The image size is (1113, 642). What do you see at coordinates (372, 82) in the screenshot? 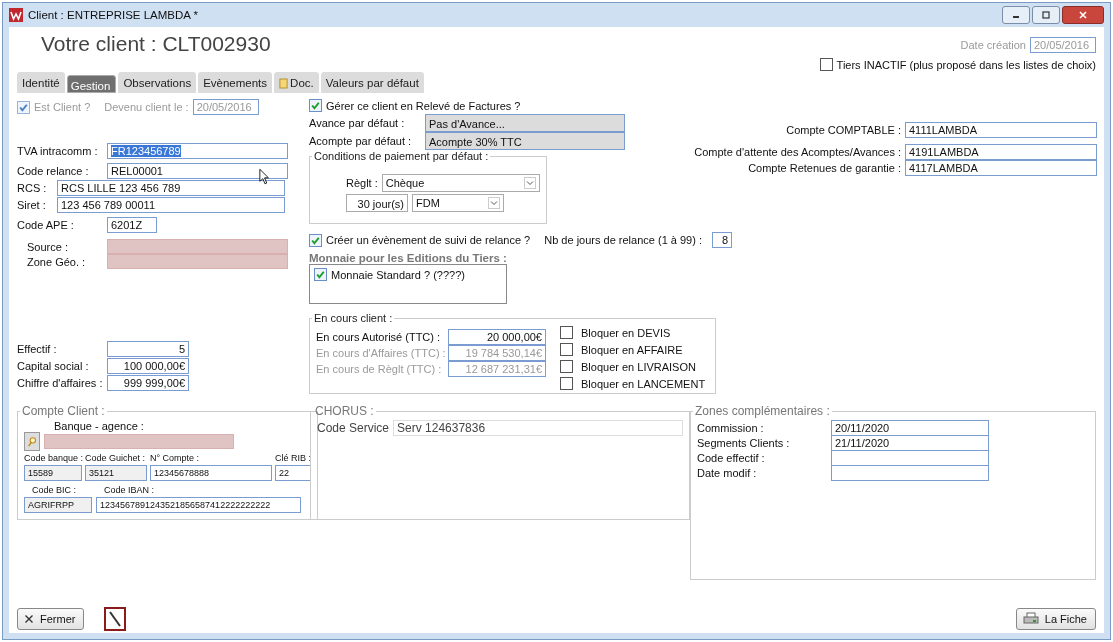
I see `tab: Valeurs par défaut` at bounding box center [372, 82].